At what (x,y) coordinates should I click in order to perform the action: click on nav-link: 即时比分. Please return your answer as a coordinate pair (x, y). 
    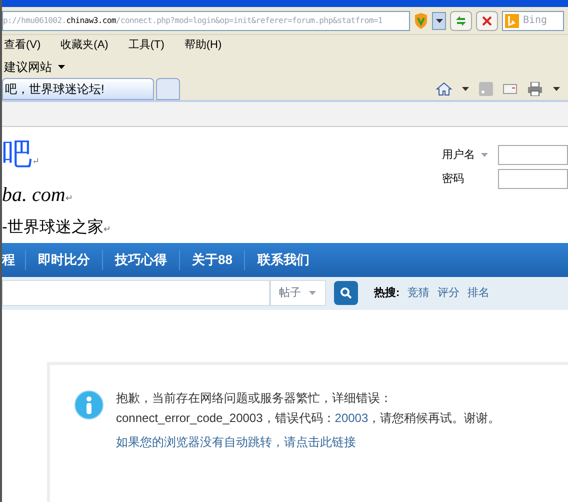
    Looking at the image, I should click on (64, 260).